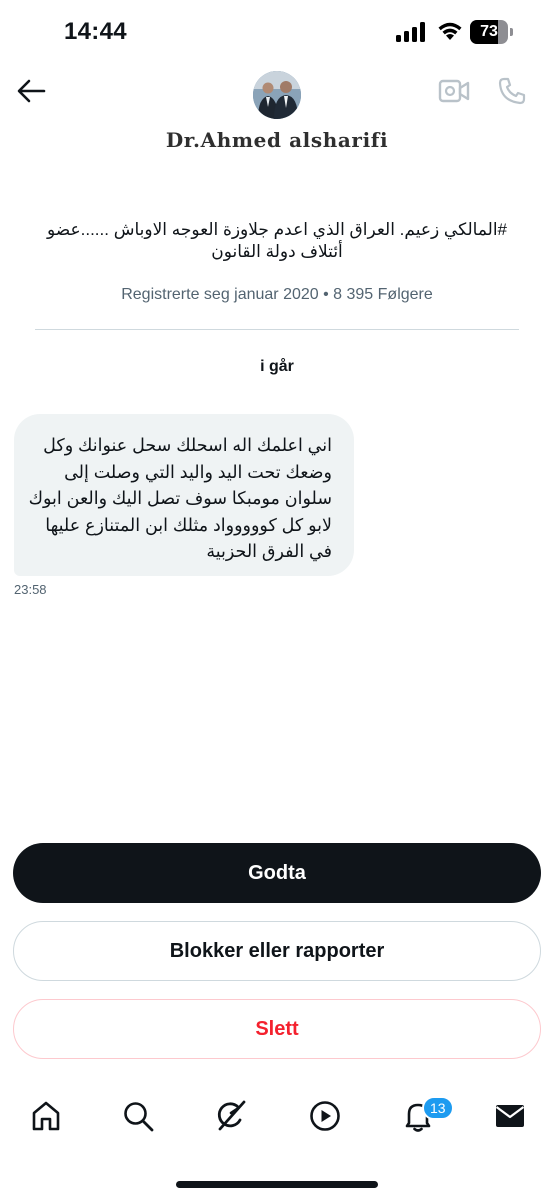 The image size is (554, 1200). I want to click on divider, so click(277, 329).